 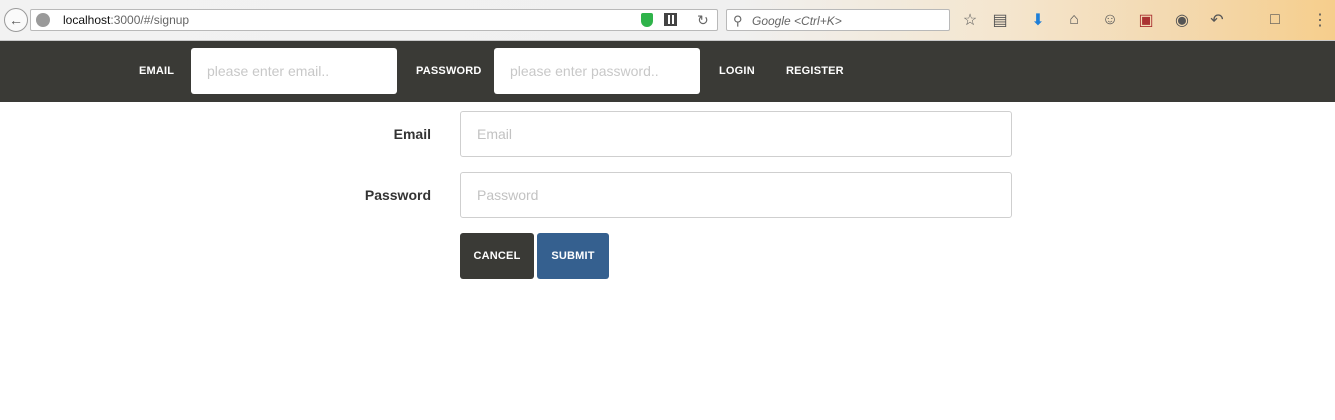 I want to click on shield-extension-icon, so click(x=647, y=20).